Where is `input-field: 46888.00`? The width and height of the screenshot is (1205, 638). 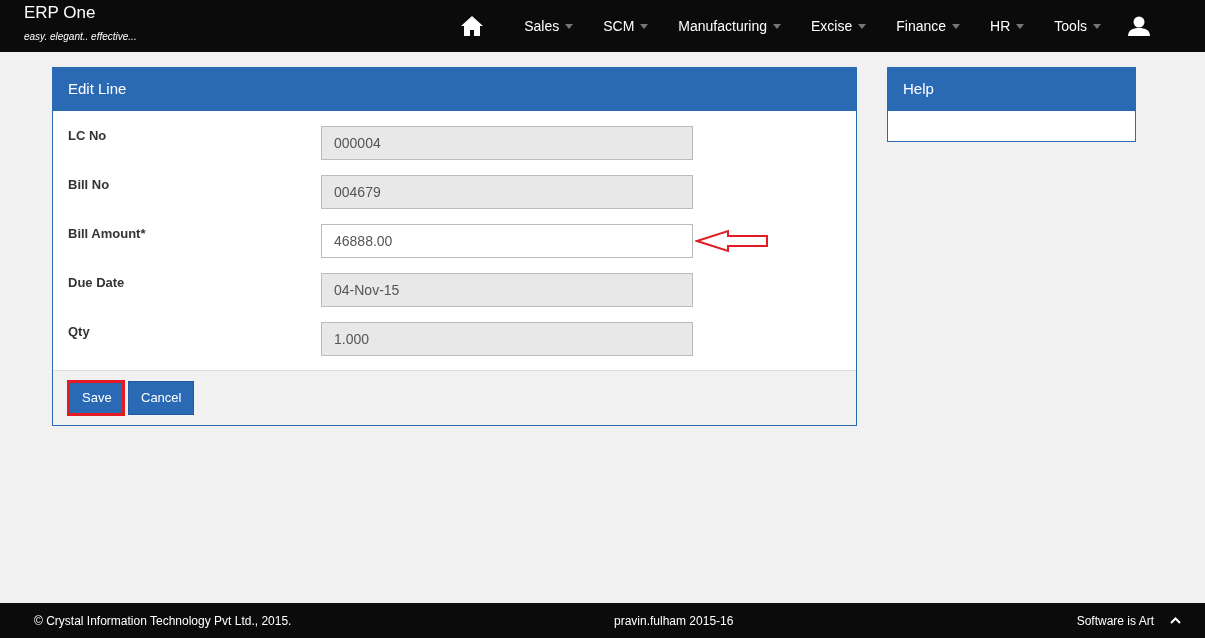
input-field: 46888.00 is located at coordinates (507, 241).